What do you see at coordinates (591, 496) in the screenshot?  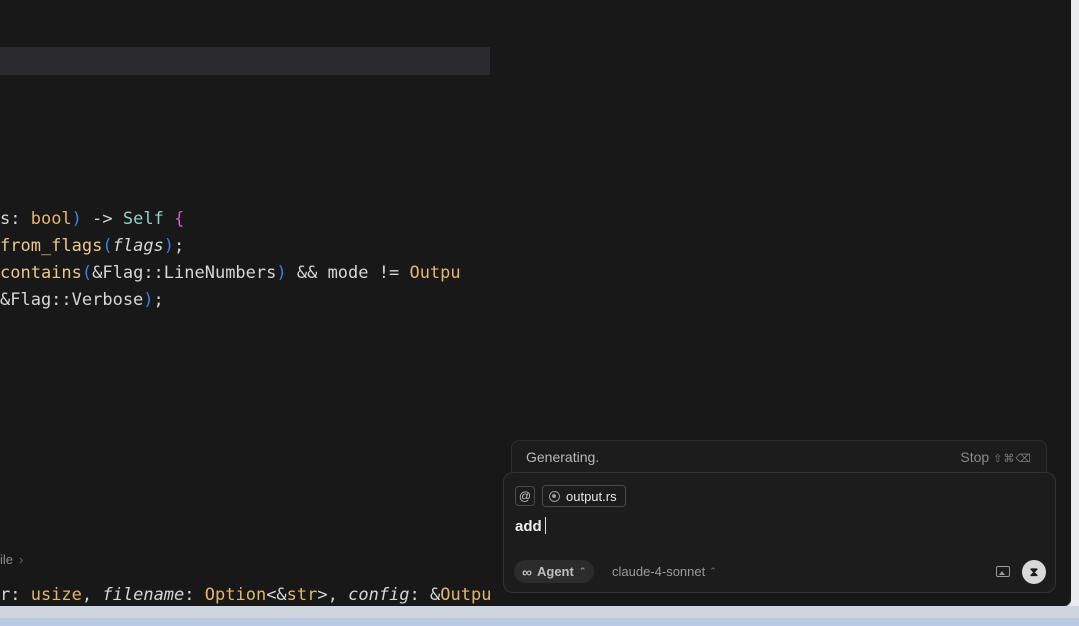 I see `context-file-name: output.rs` at bounding box center [591, 496].